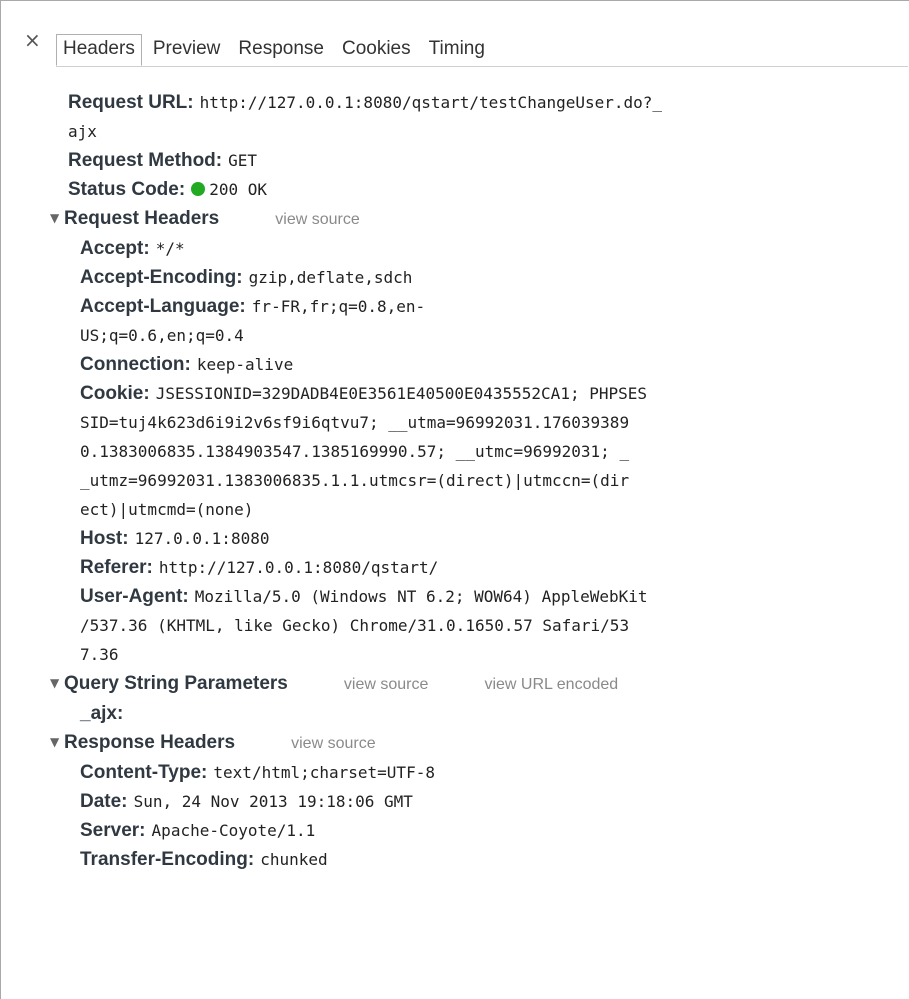 The image size is (909, 999). Describe the element at coordinates (104, 801) in the screenshot. I see `header-key: Date:` at that location.